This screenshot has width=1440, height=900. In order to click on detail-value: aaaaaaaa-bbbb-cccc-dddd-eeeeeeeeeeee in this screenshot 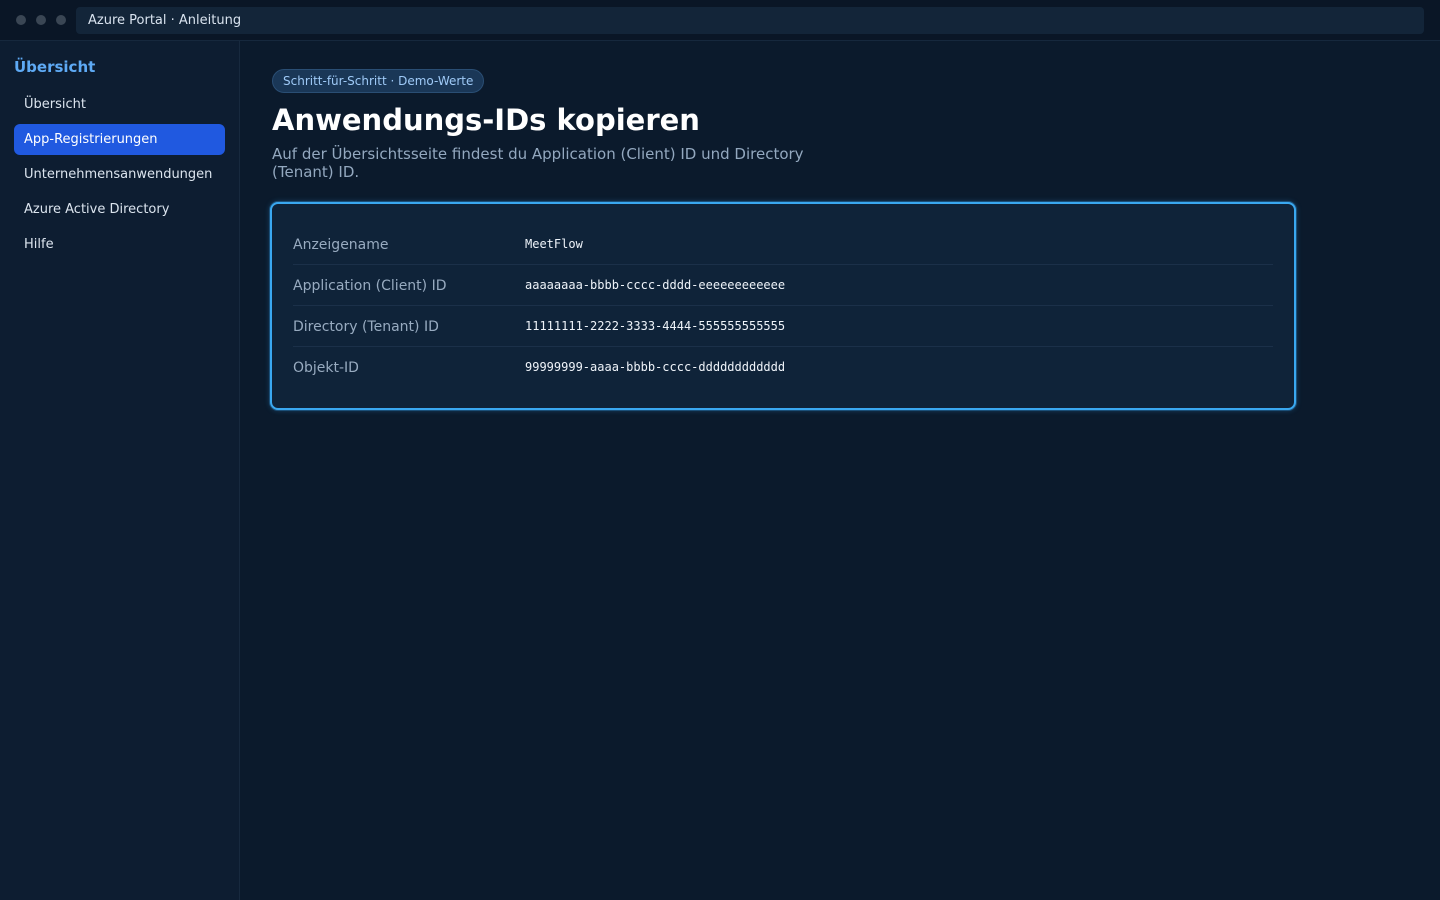, I will do `click(655, 285)`.